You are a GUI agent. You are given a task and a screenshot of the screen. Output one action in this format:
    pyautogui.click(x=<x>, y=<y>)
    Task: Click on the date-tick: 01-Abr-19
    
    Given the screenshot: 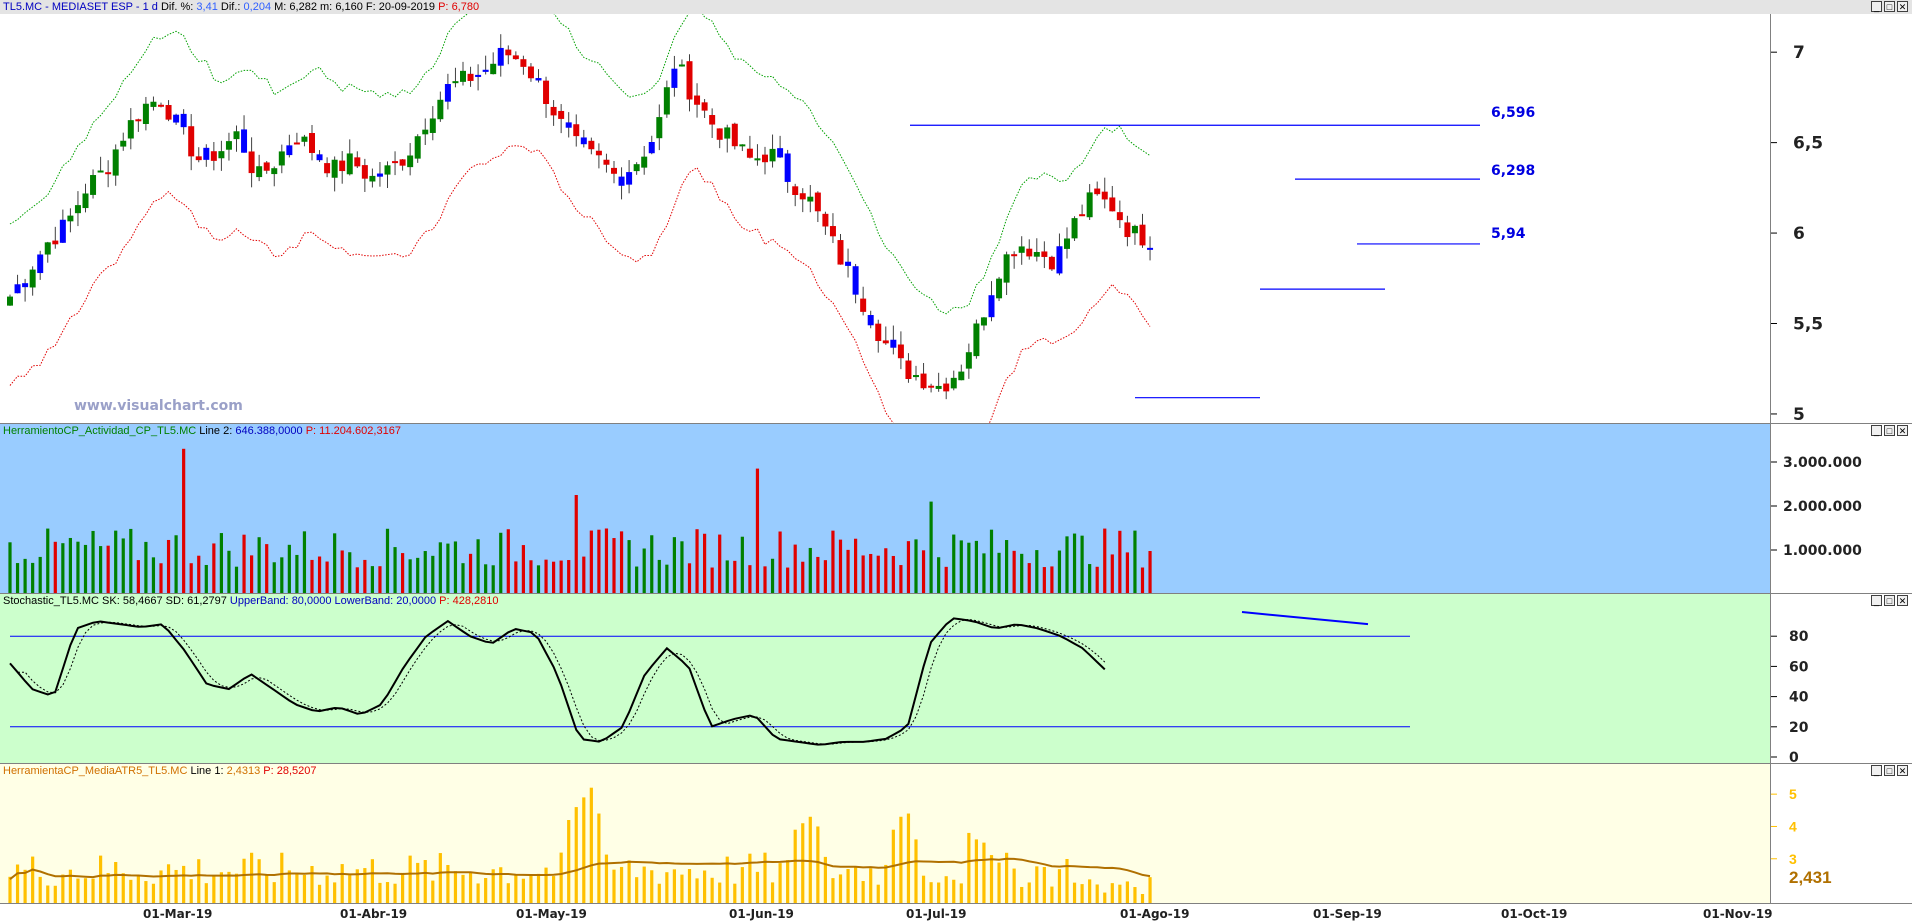 What is the action you would take?
    pyautogui.click(x=374, y=914)
    